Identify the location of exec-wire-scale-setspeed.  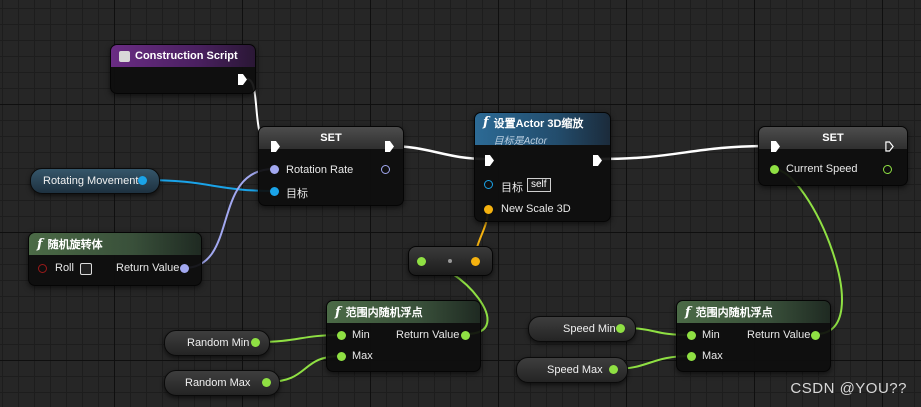
(684, 152).